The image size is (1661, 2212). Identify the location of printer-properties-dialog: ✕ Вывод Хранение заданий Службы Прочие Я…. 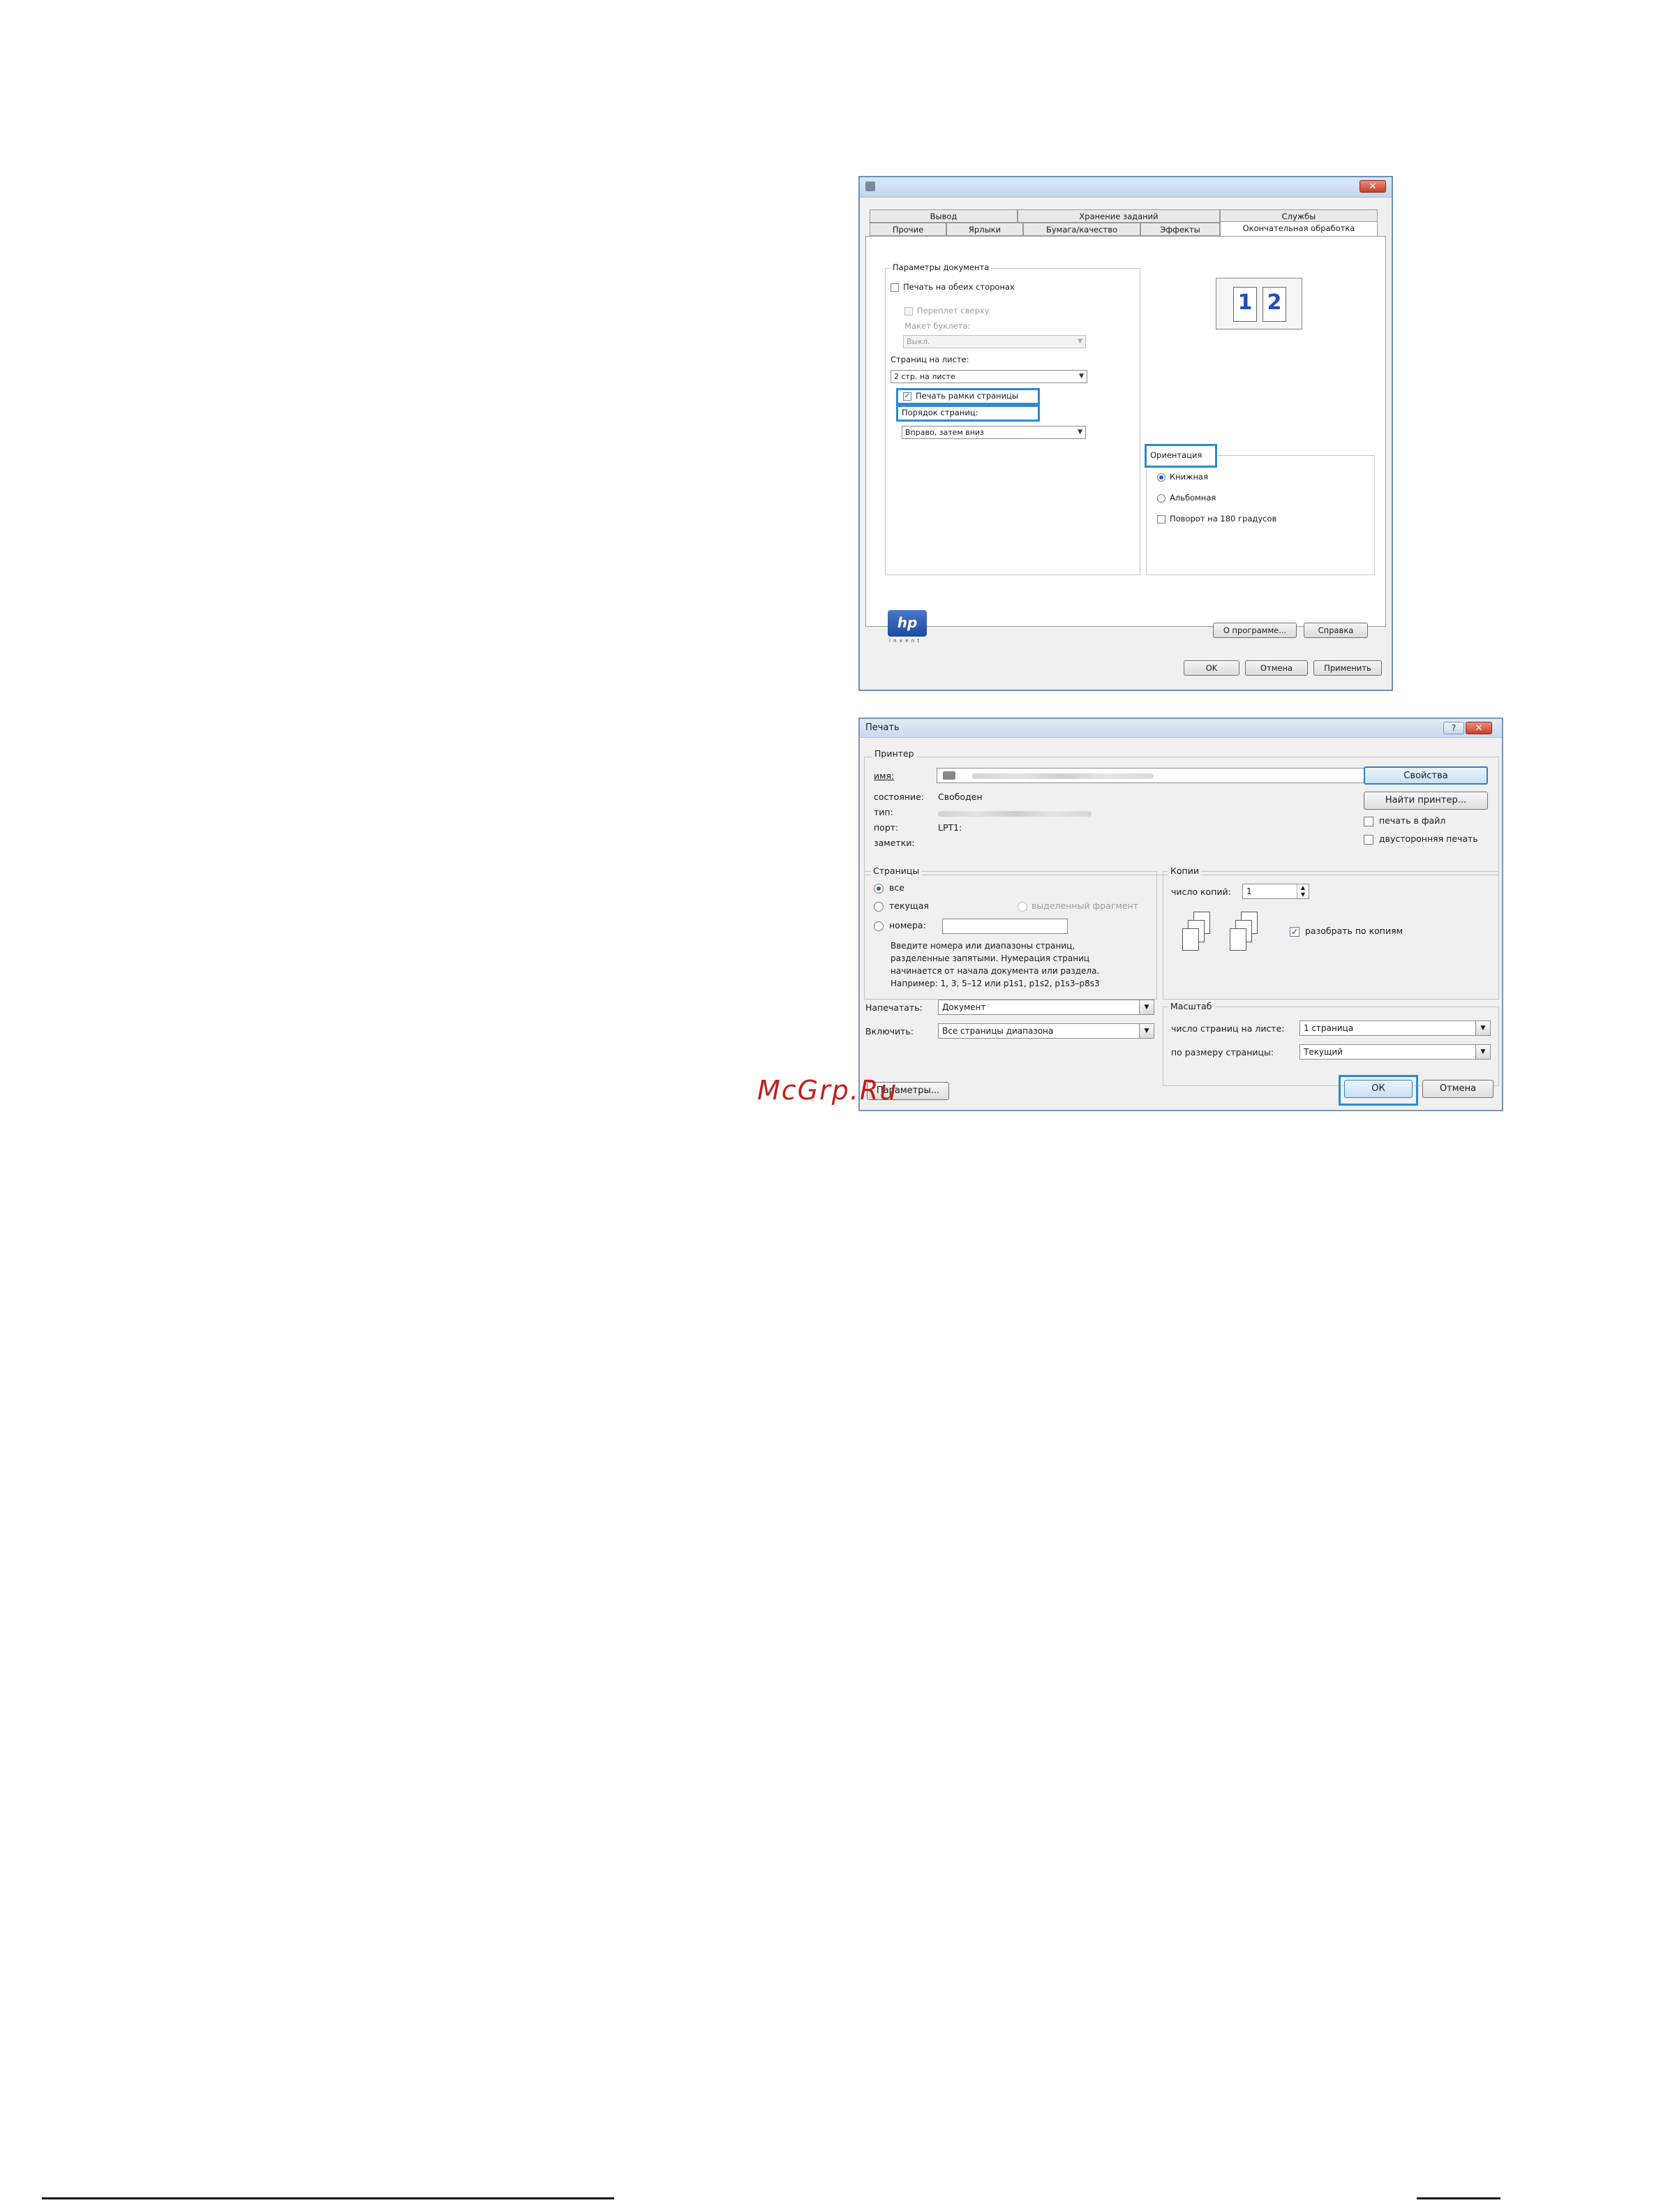
(1125, 433).